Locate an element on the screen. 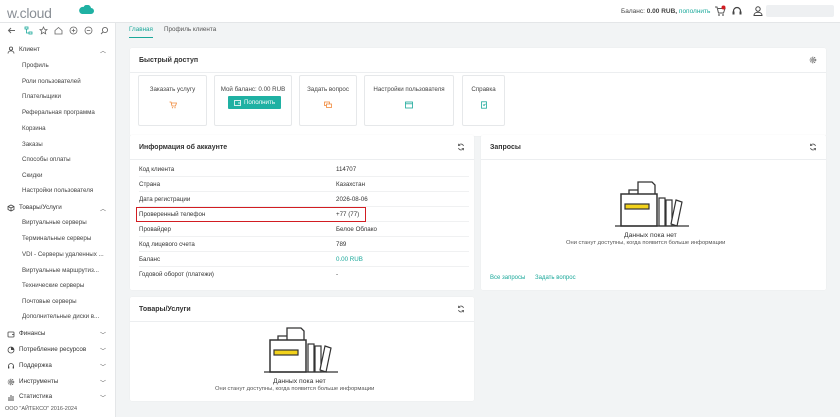 This screenshot has width=840, height=417. info-value: Белое Облако is located at coordinates (356, 229).